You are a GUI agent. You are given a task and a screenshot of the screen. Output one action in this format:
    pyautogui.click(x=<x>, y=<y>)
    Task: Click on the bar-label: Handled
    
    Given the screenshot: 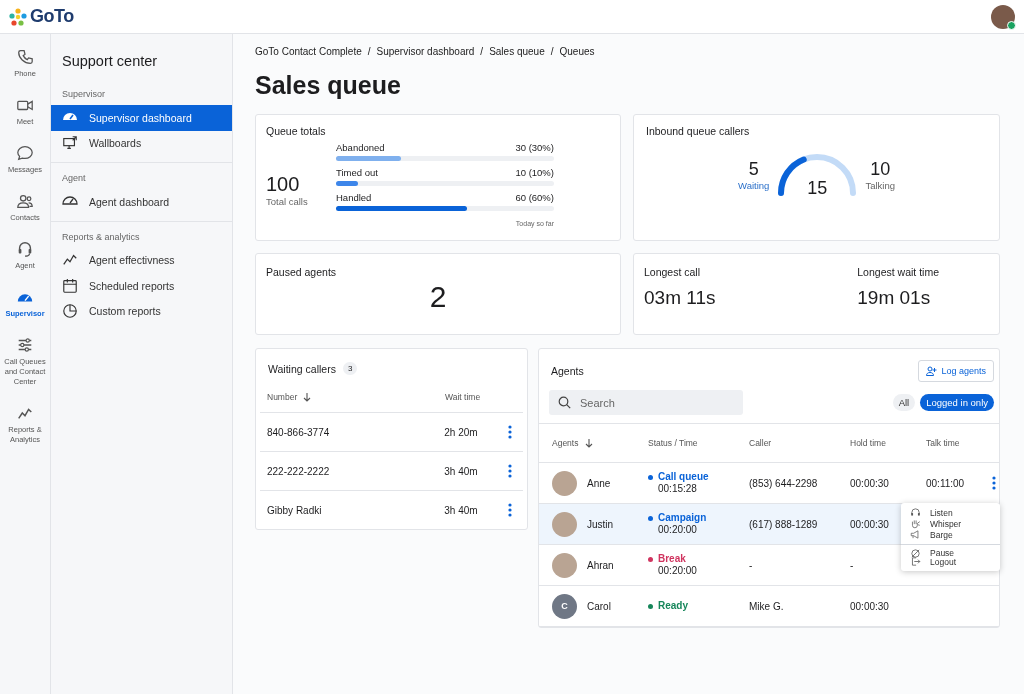 What is the action you would take?
    pyautogui.click(x=354, y=197)
    